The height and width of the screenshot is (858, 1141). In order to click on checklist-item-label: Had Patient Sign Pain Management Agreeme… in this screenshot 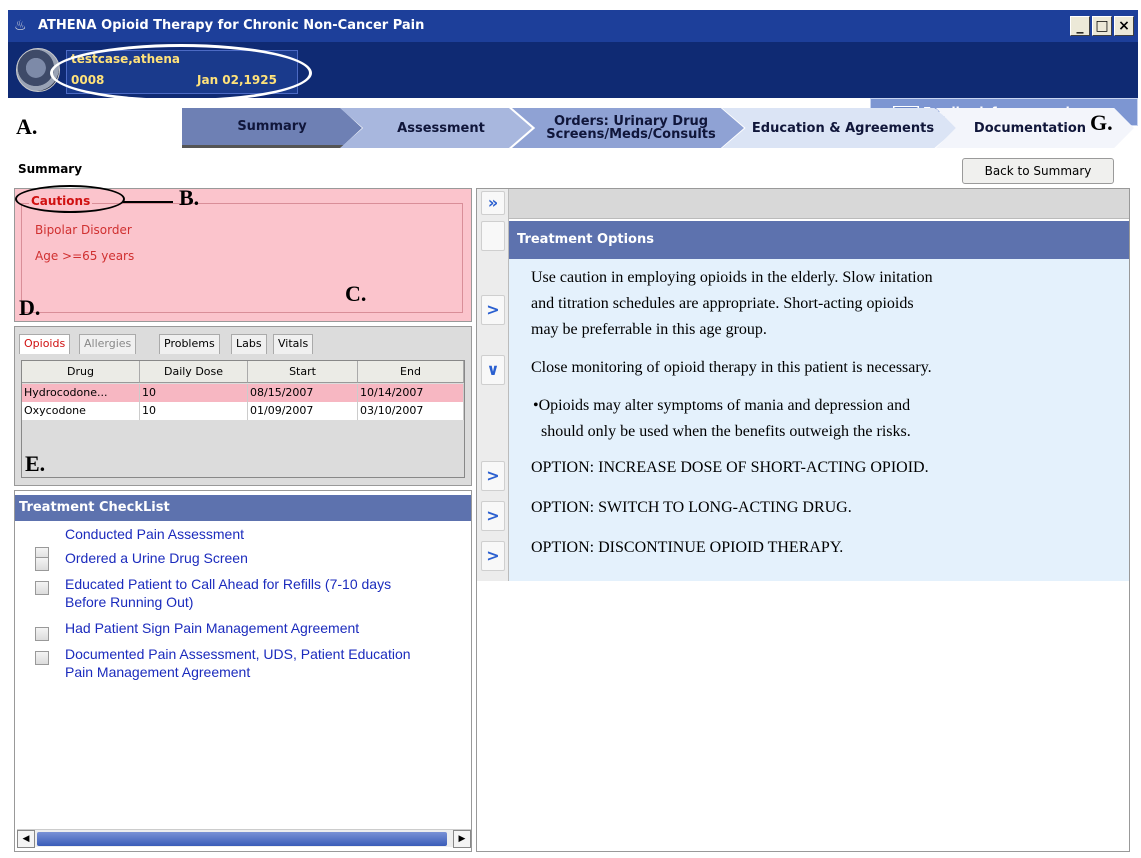, I will do `click(212, 628)`.